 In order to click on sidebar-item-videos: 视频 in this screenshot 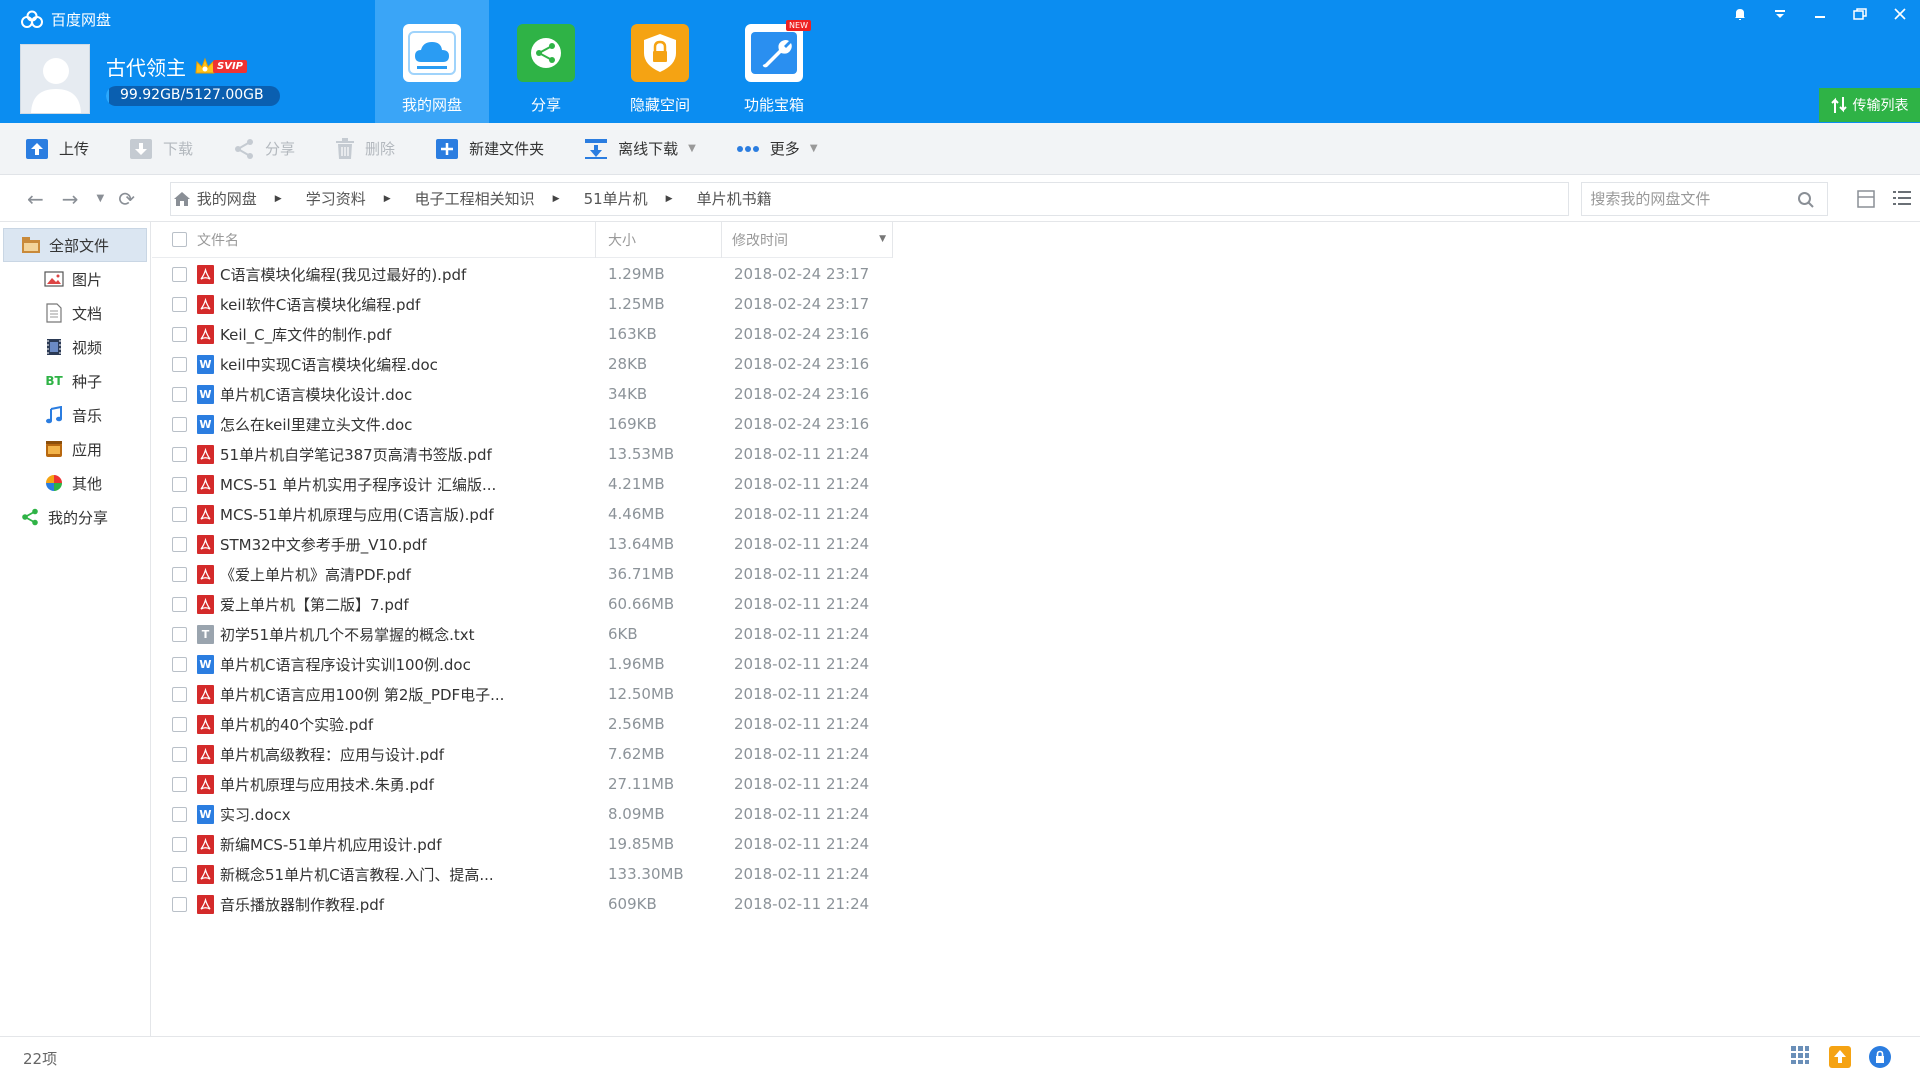, I will do `click(75, 347)`.